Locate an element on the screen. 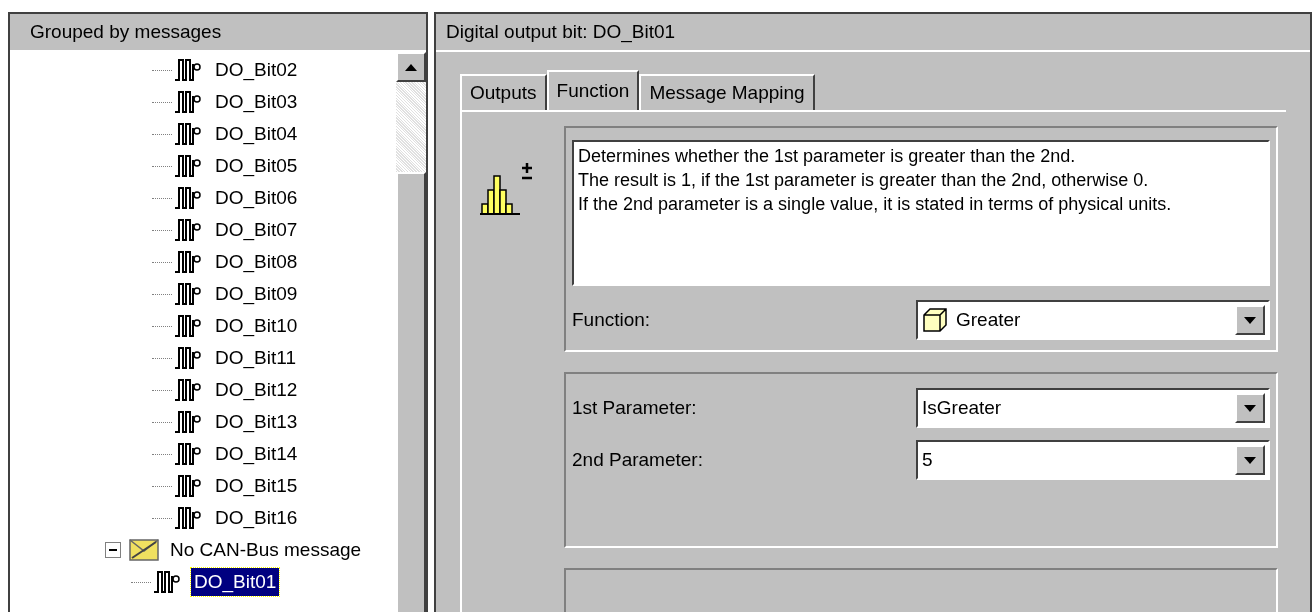 The image size is (1316, 612). tree-item: DO_Bit09 is located at coordinates (256, 294).